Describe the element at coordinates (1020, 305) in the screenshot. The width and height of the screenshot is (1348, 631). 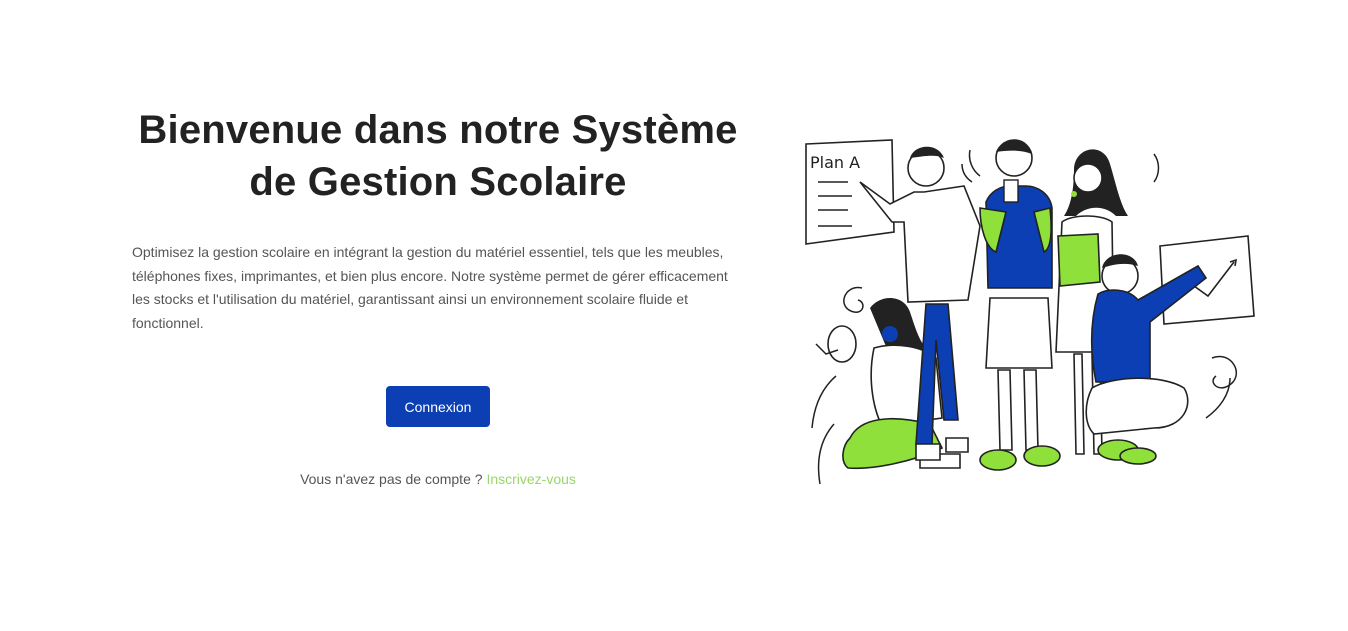
I see `person-phone` at that location.